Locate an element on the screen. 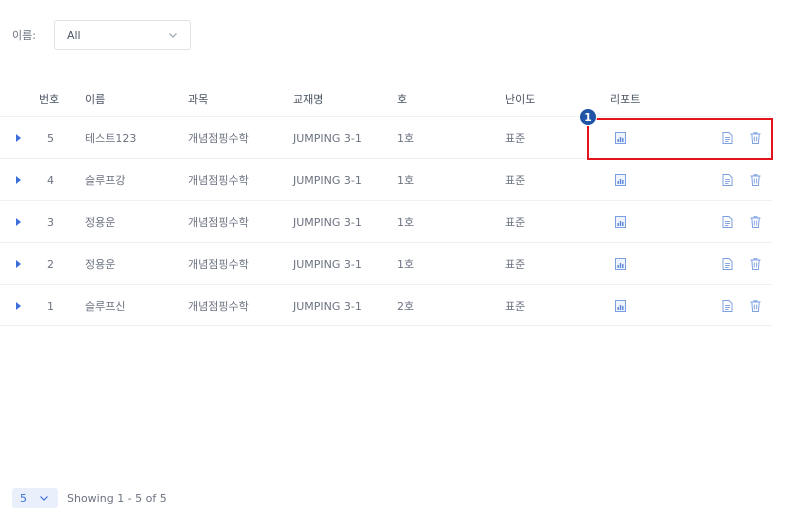 This screenshot has width=795, height=529. cell-name: 테스트123 is located at coordinates (111, 138).